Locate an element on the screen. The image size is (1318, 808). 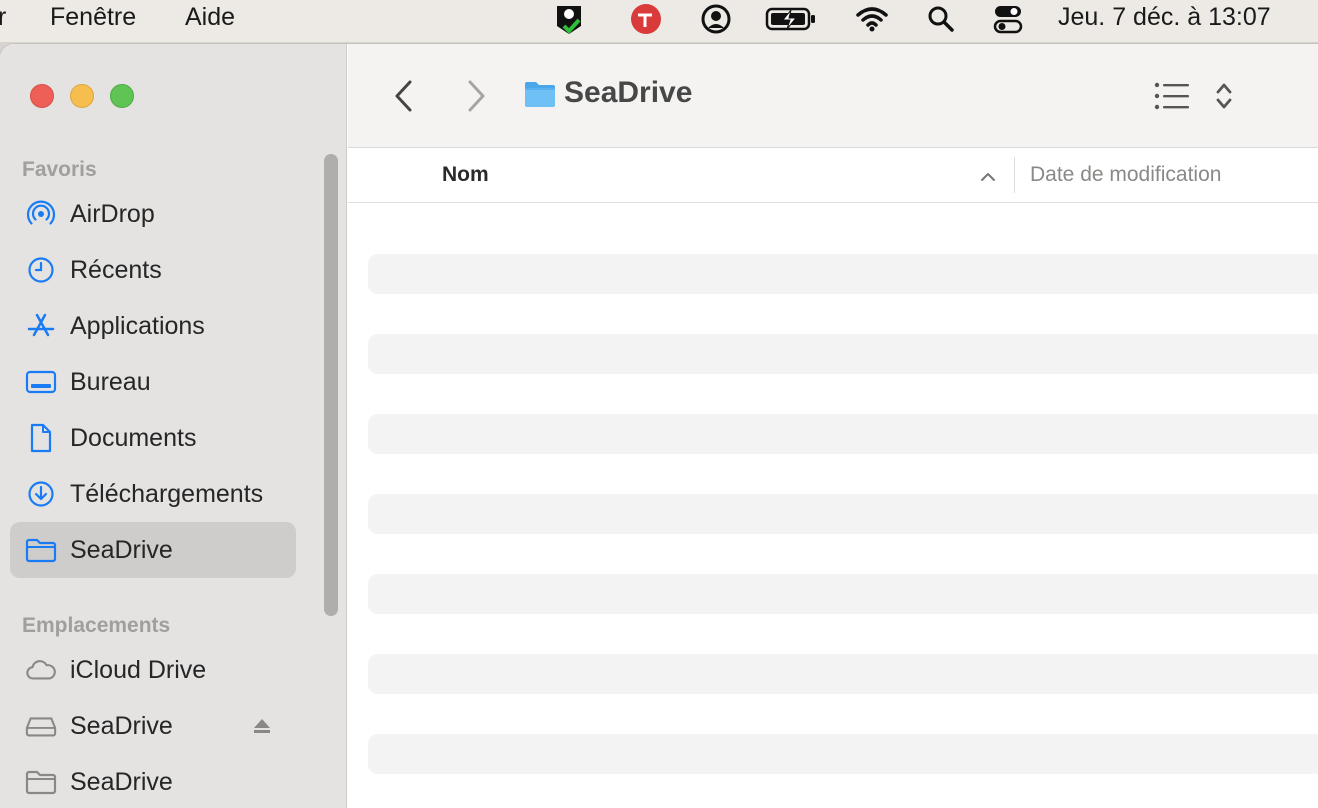
sidebar-item-icloud-drive: iCloud Drive is located at coordinates (153, 670).